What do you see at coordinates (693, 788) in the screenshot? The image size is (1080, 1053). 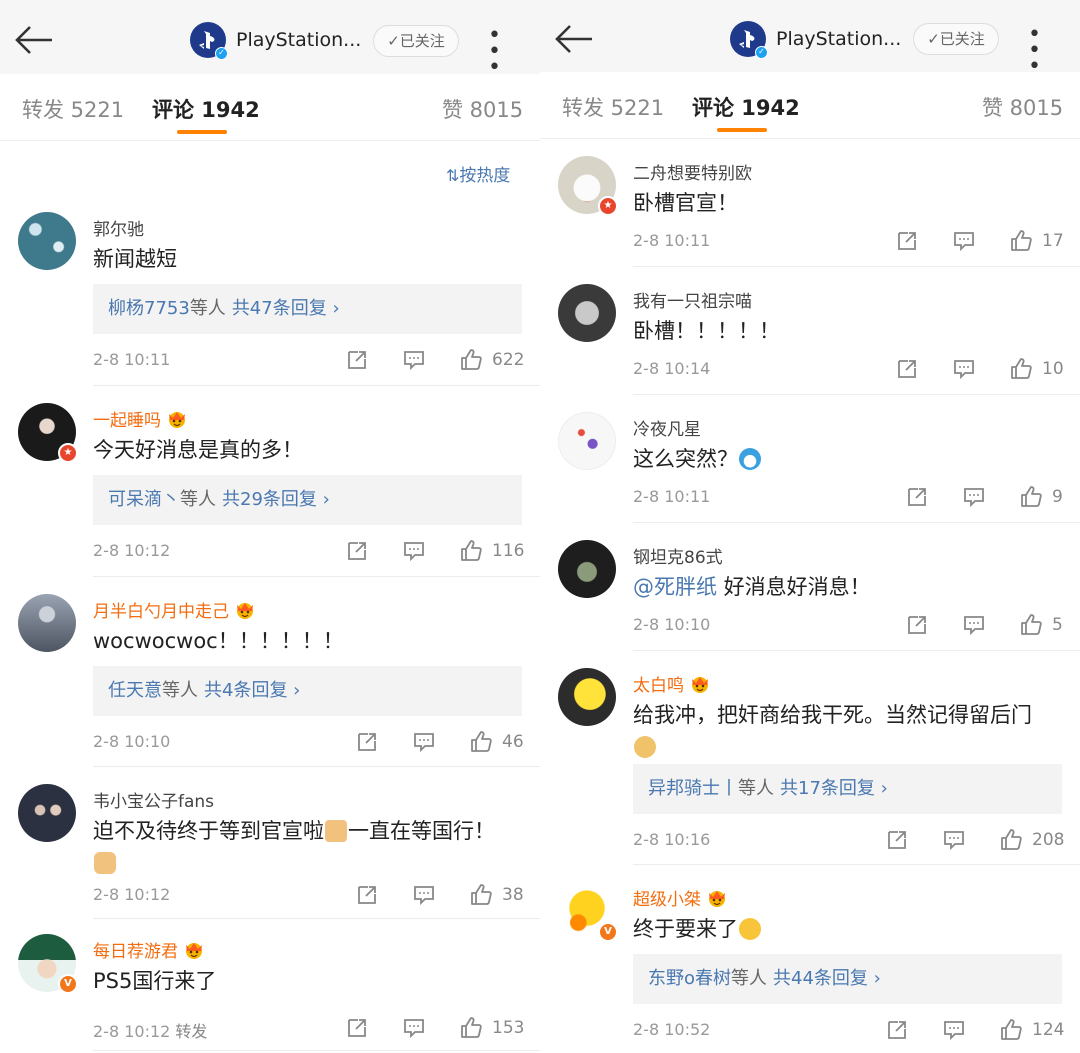 I see `reply-user: 异邦骑士丨` at bounding box center [693, 788].